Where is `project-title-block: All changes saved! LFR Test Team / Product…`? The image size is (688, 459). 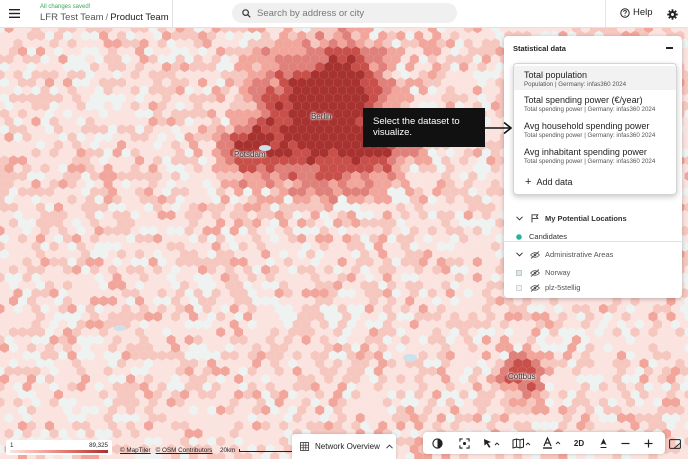
project-title-block: All changes saved! LFR Test Team / Product… is located at coordinates (104, 13).